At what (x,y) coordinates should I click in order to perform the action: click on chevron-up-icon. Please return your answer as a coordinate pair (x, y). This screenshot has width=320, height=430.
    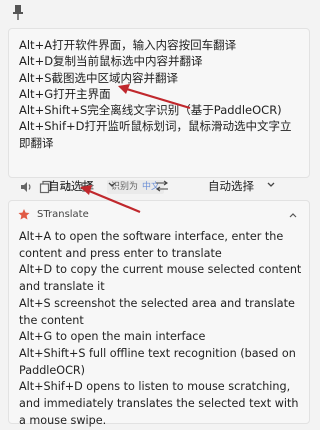
    Looking at the image, I should click on (293, 215).